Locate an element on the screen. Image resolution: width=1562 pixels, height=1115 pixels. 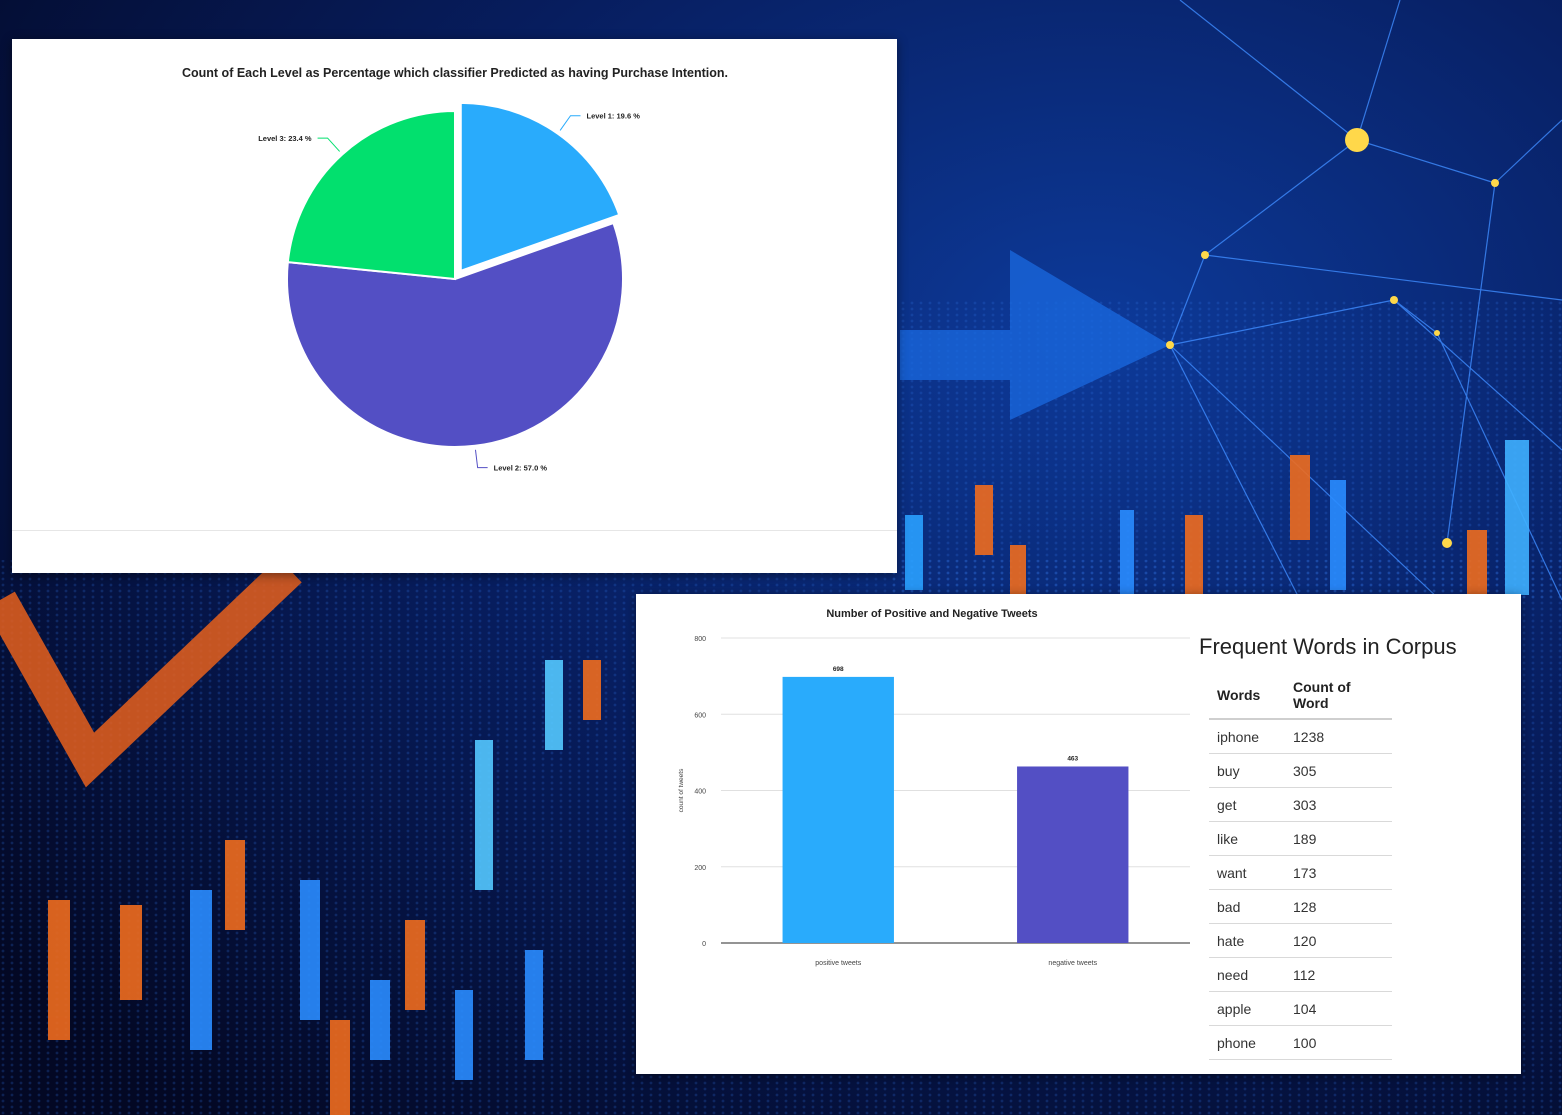
y-tick-label: 600 is located at coordinates (700, 715).